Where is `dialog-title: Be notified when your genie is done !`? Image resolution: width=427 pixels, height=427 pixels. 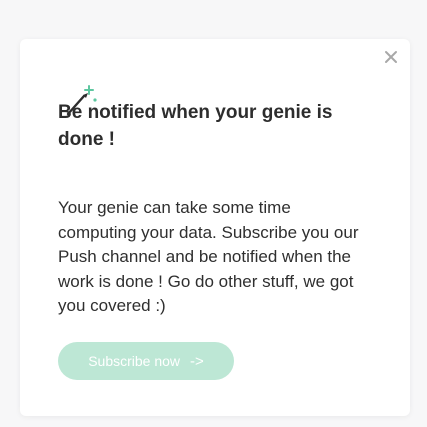 dialog-title: Be notified when your genie is done ! is located at coordinates (195, 126).